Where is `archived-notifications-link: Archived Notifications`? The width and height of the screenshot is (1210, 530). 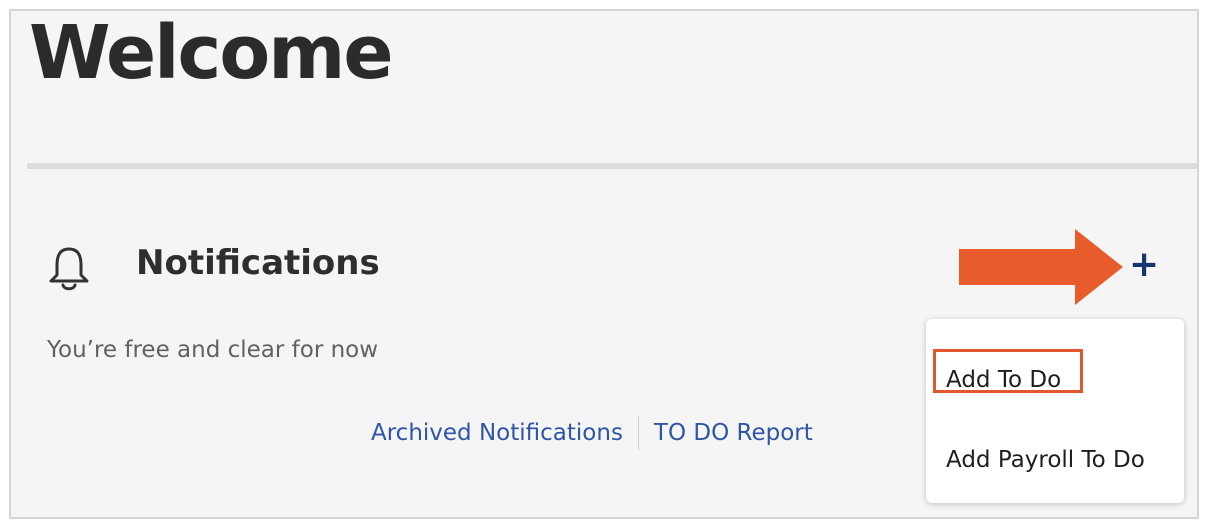
archived-notifications-link: Archived Notifications is located at coordinates (497, 433).